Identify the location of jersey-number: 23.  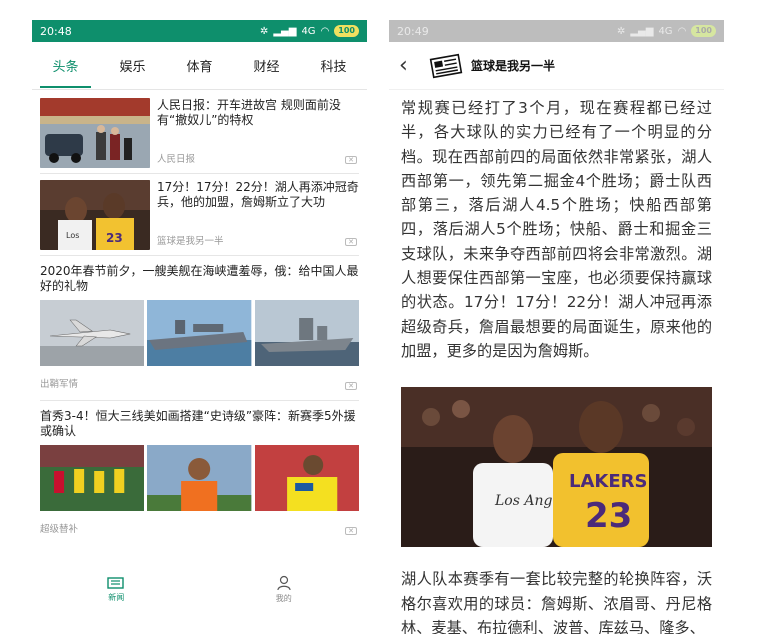
(608, 516).